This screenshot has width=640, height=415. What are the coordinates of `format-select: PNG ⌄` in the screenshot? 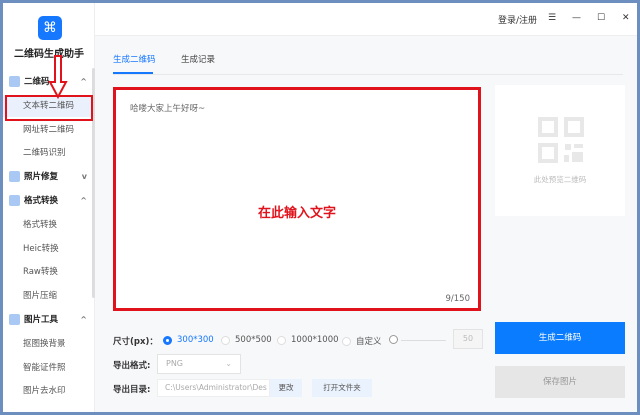 It's located at (199, 364).